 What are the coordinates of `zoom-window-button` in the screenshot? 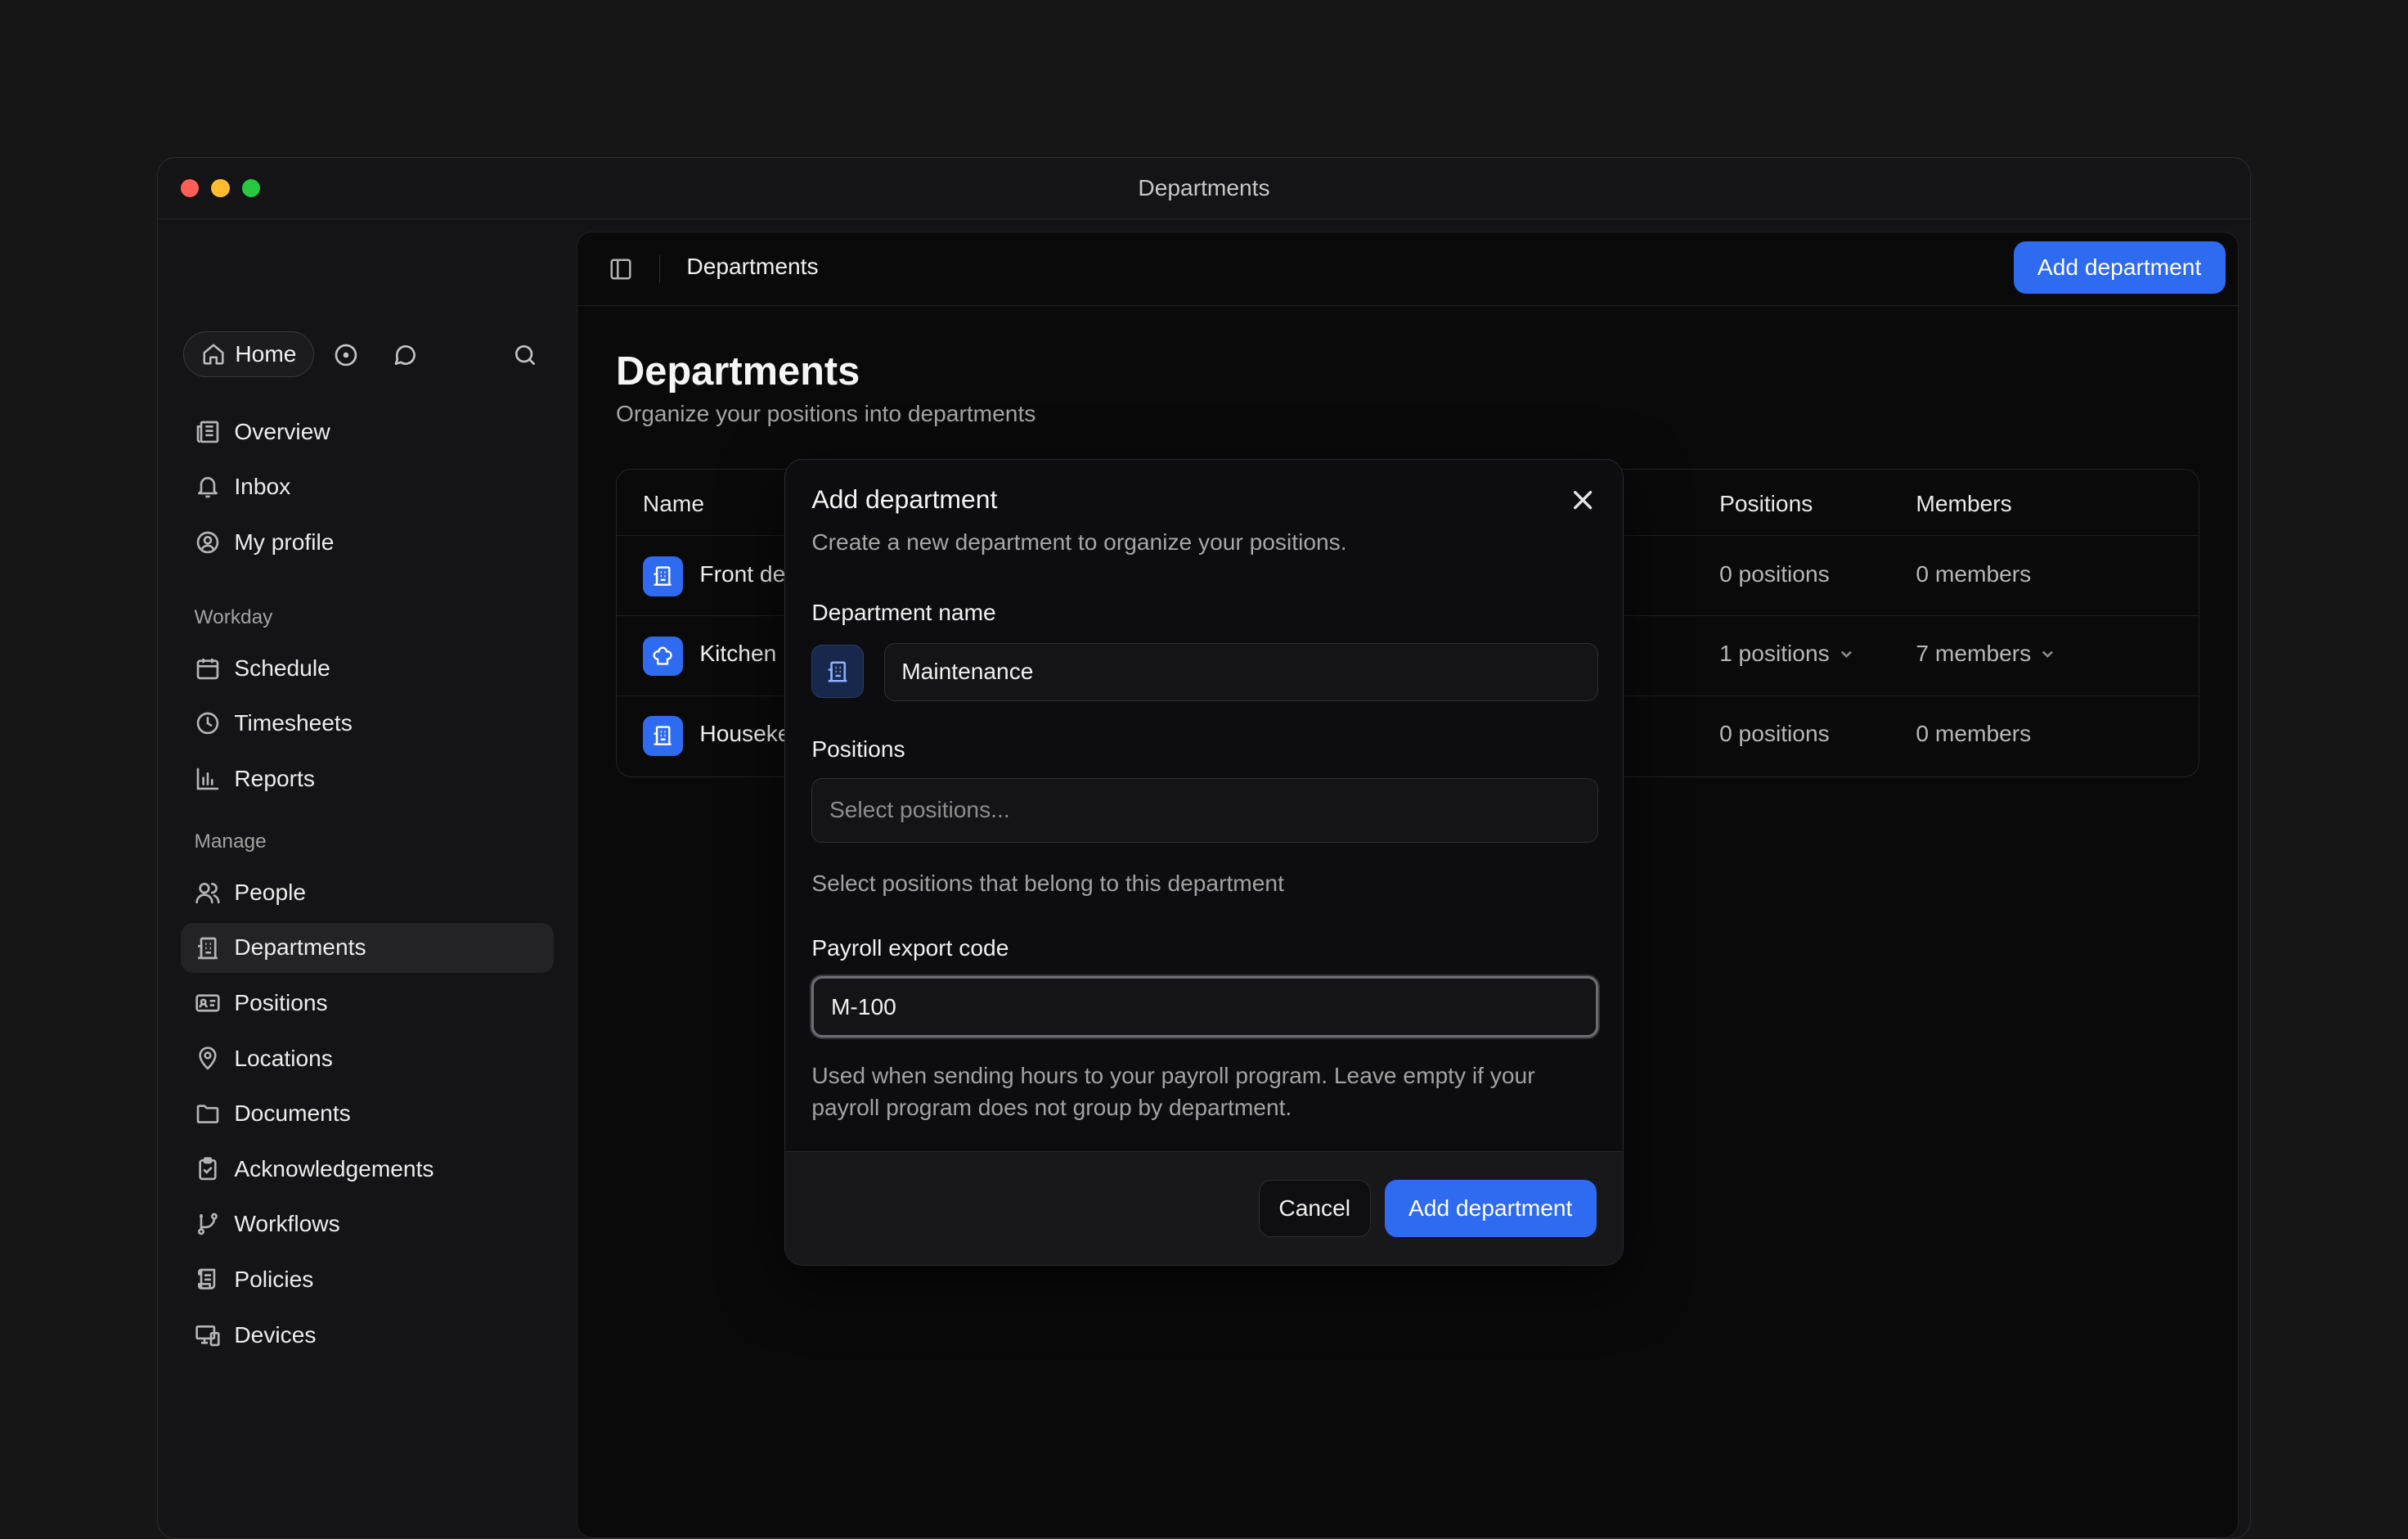 It's located at (251, 189).